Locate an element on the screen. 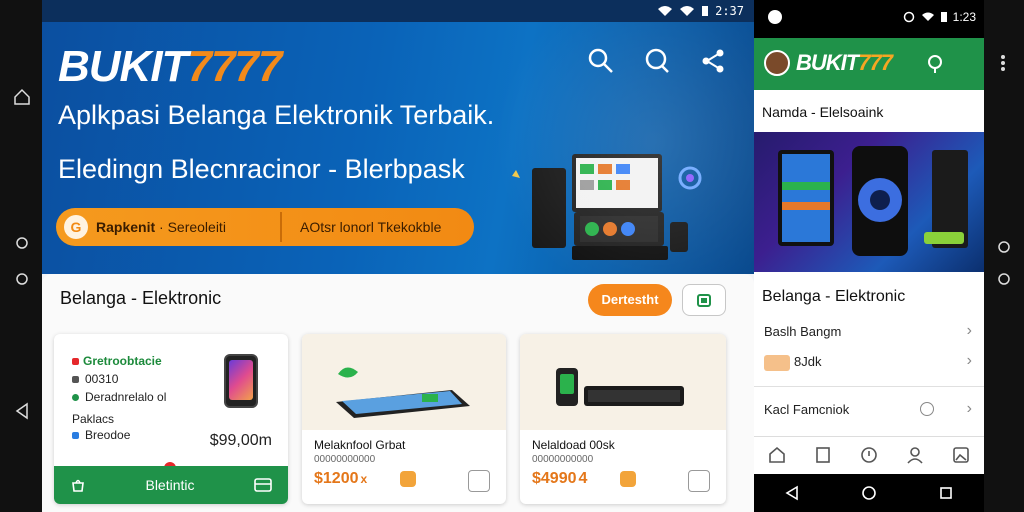  profile-tab-icon is located at coordinates (915, 455).